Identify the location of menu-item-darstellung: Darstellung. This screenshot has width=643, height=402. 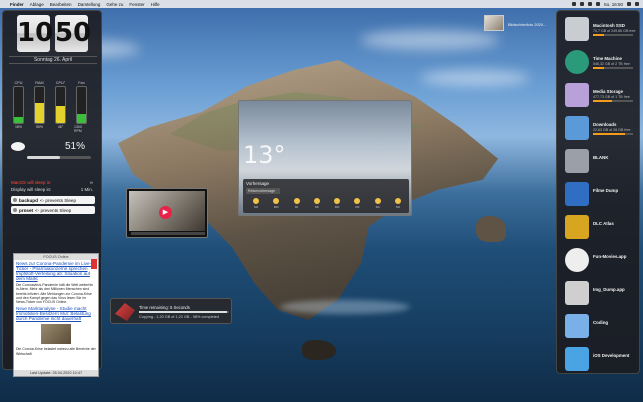
(89, 4).